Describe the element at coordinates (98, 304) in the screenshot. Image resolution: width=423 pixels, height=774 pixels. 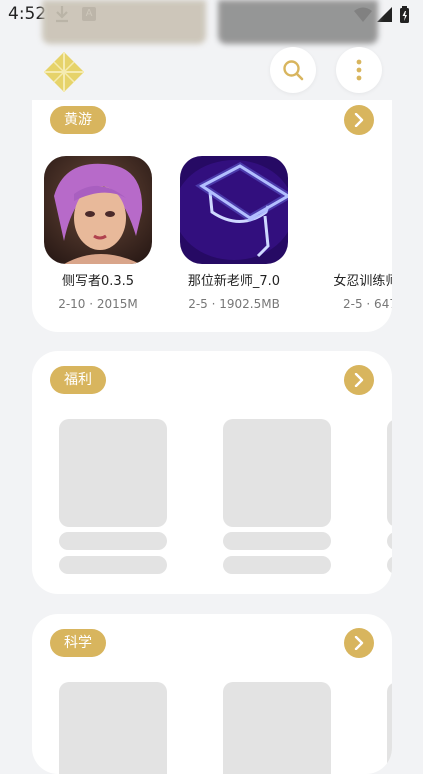
I see `app-meta: 2-10 · 2015M` at that location.